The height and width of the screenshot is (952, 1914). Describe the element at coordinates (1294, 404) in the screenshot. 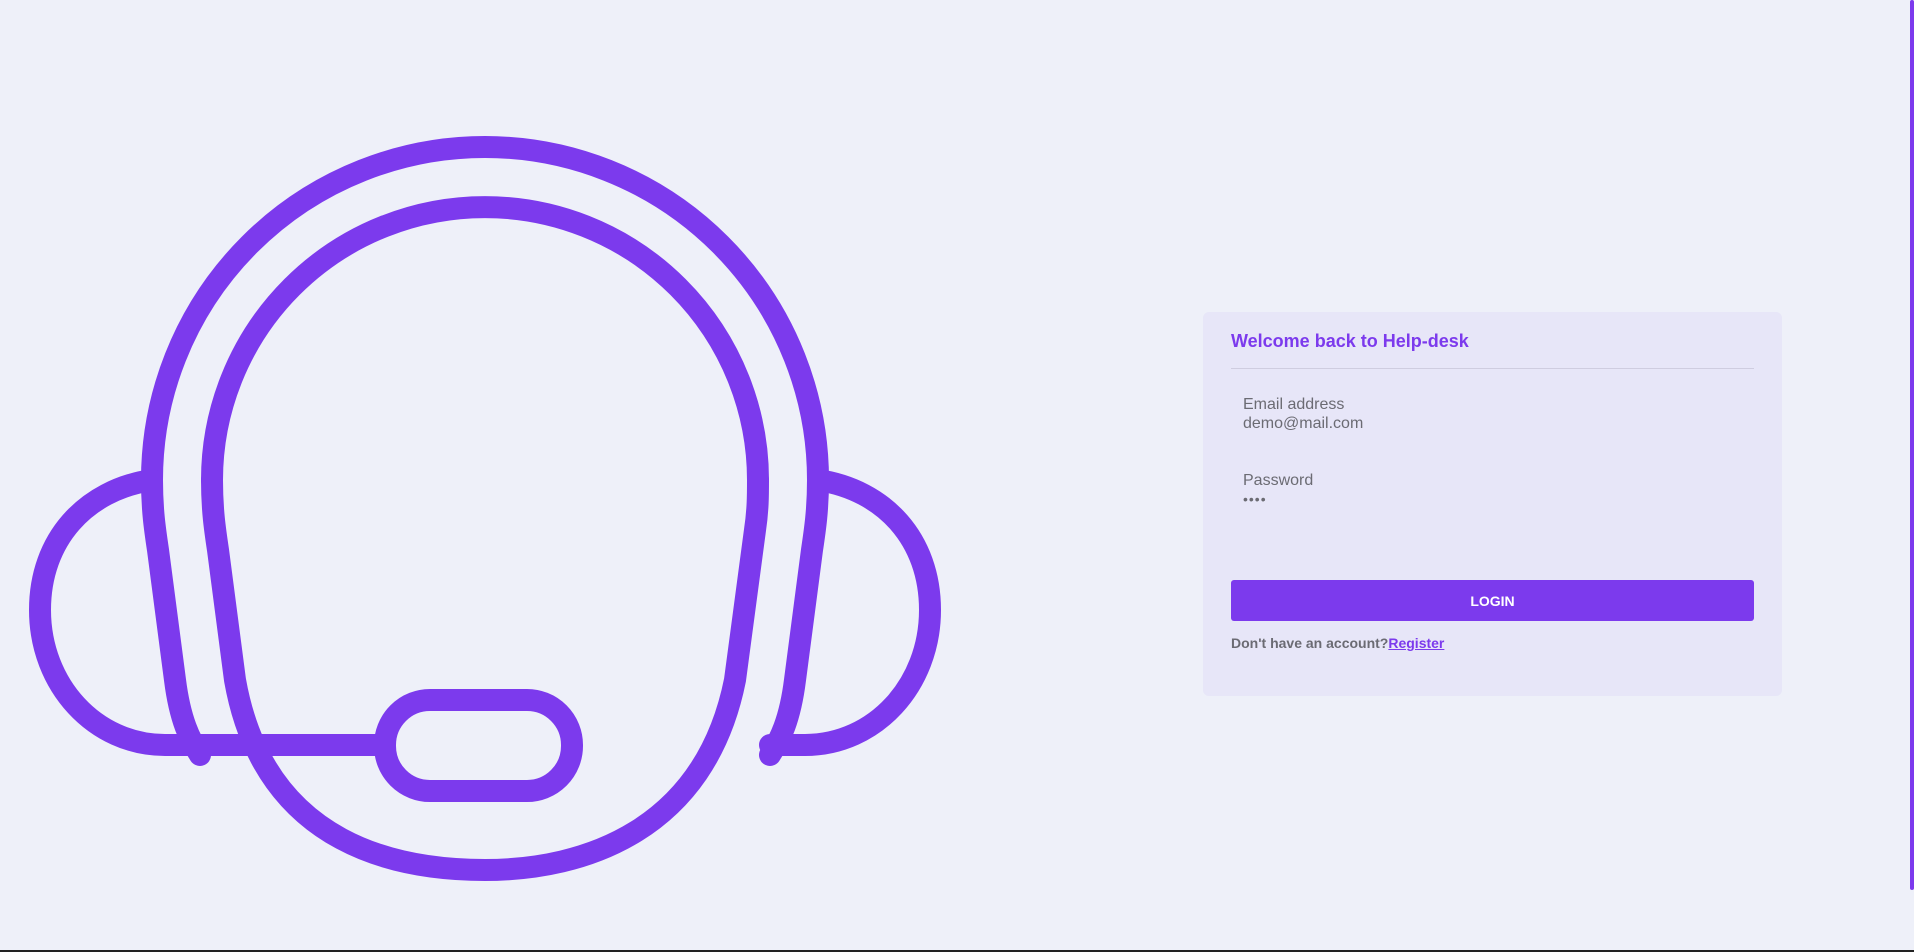

I see `email-label: Email address` at that location.